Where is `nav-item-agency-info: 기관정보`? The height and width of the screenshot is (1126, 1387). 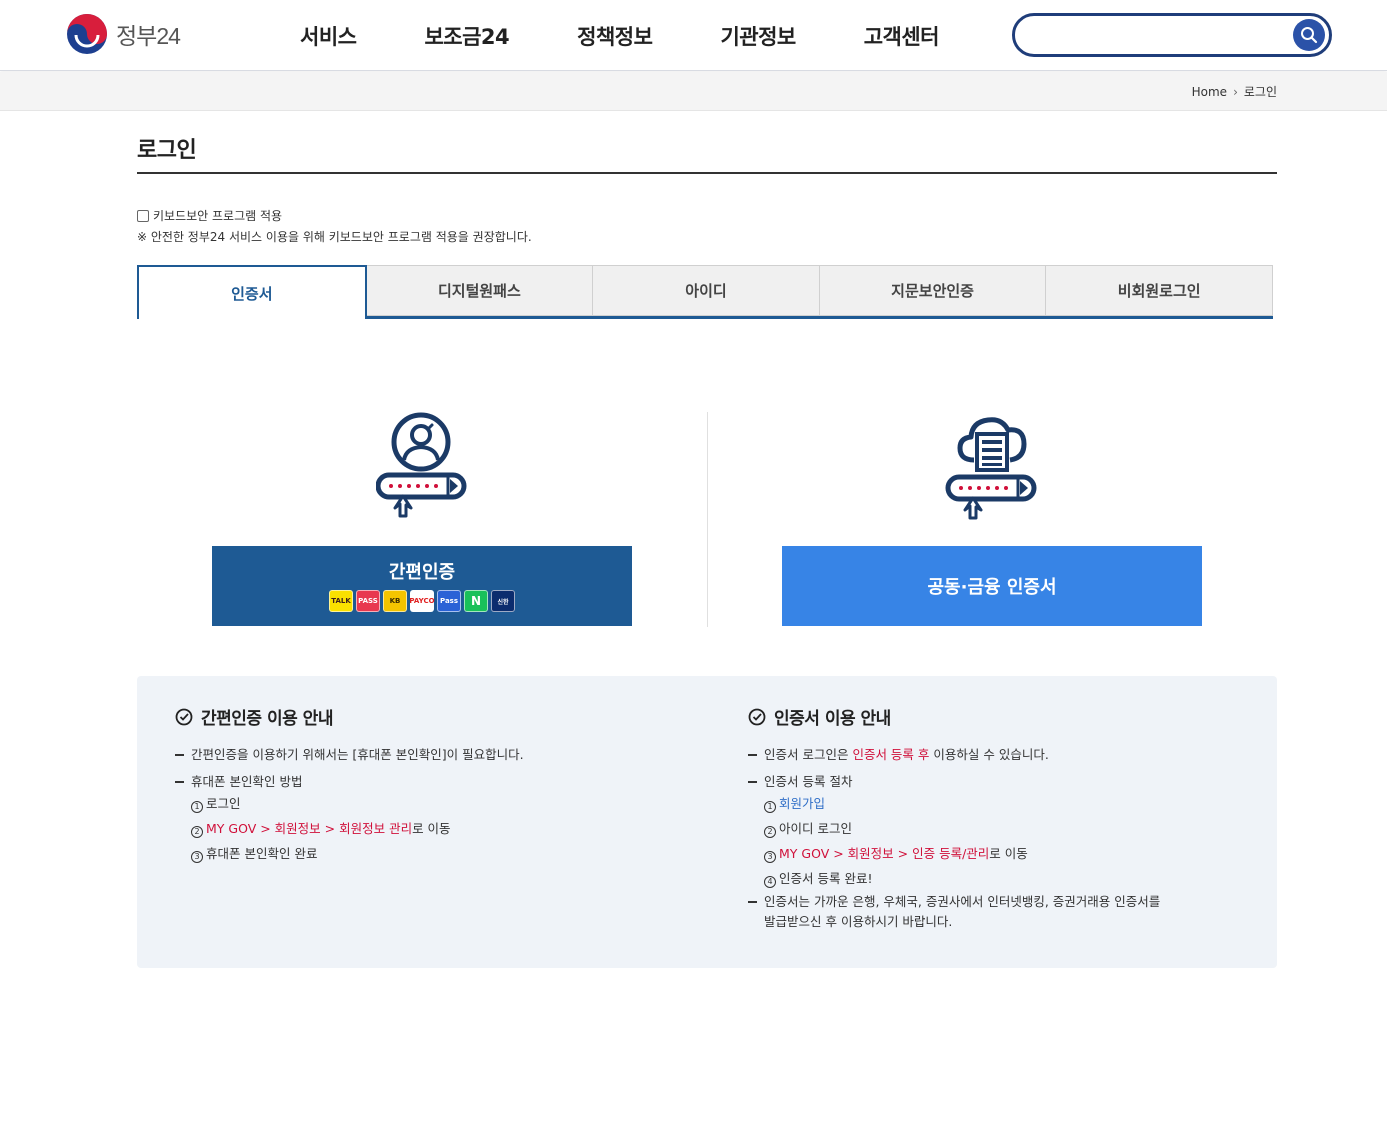 nav-item-agency-info: 기관정보 is located at coordinates (758, 36).